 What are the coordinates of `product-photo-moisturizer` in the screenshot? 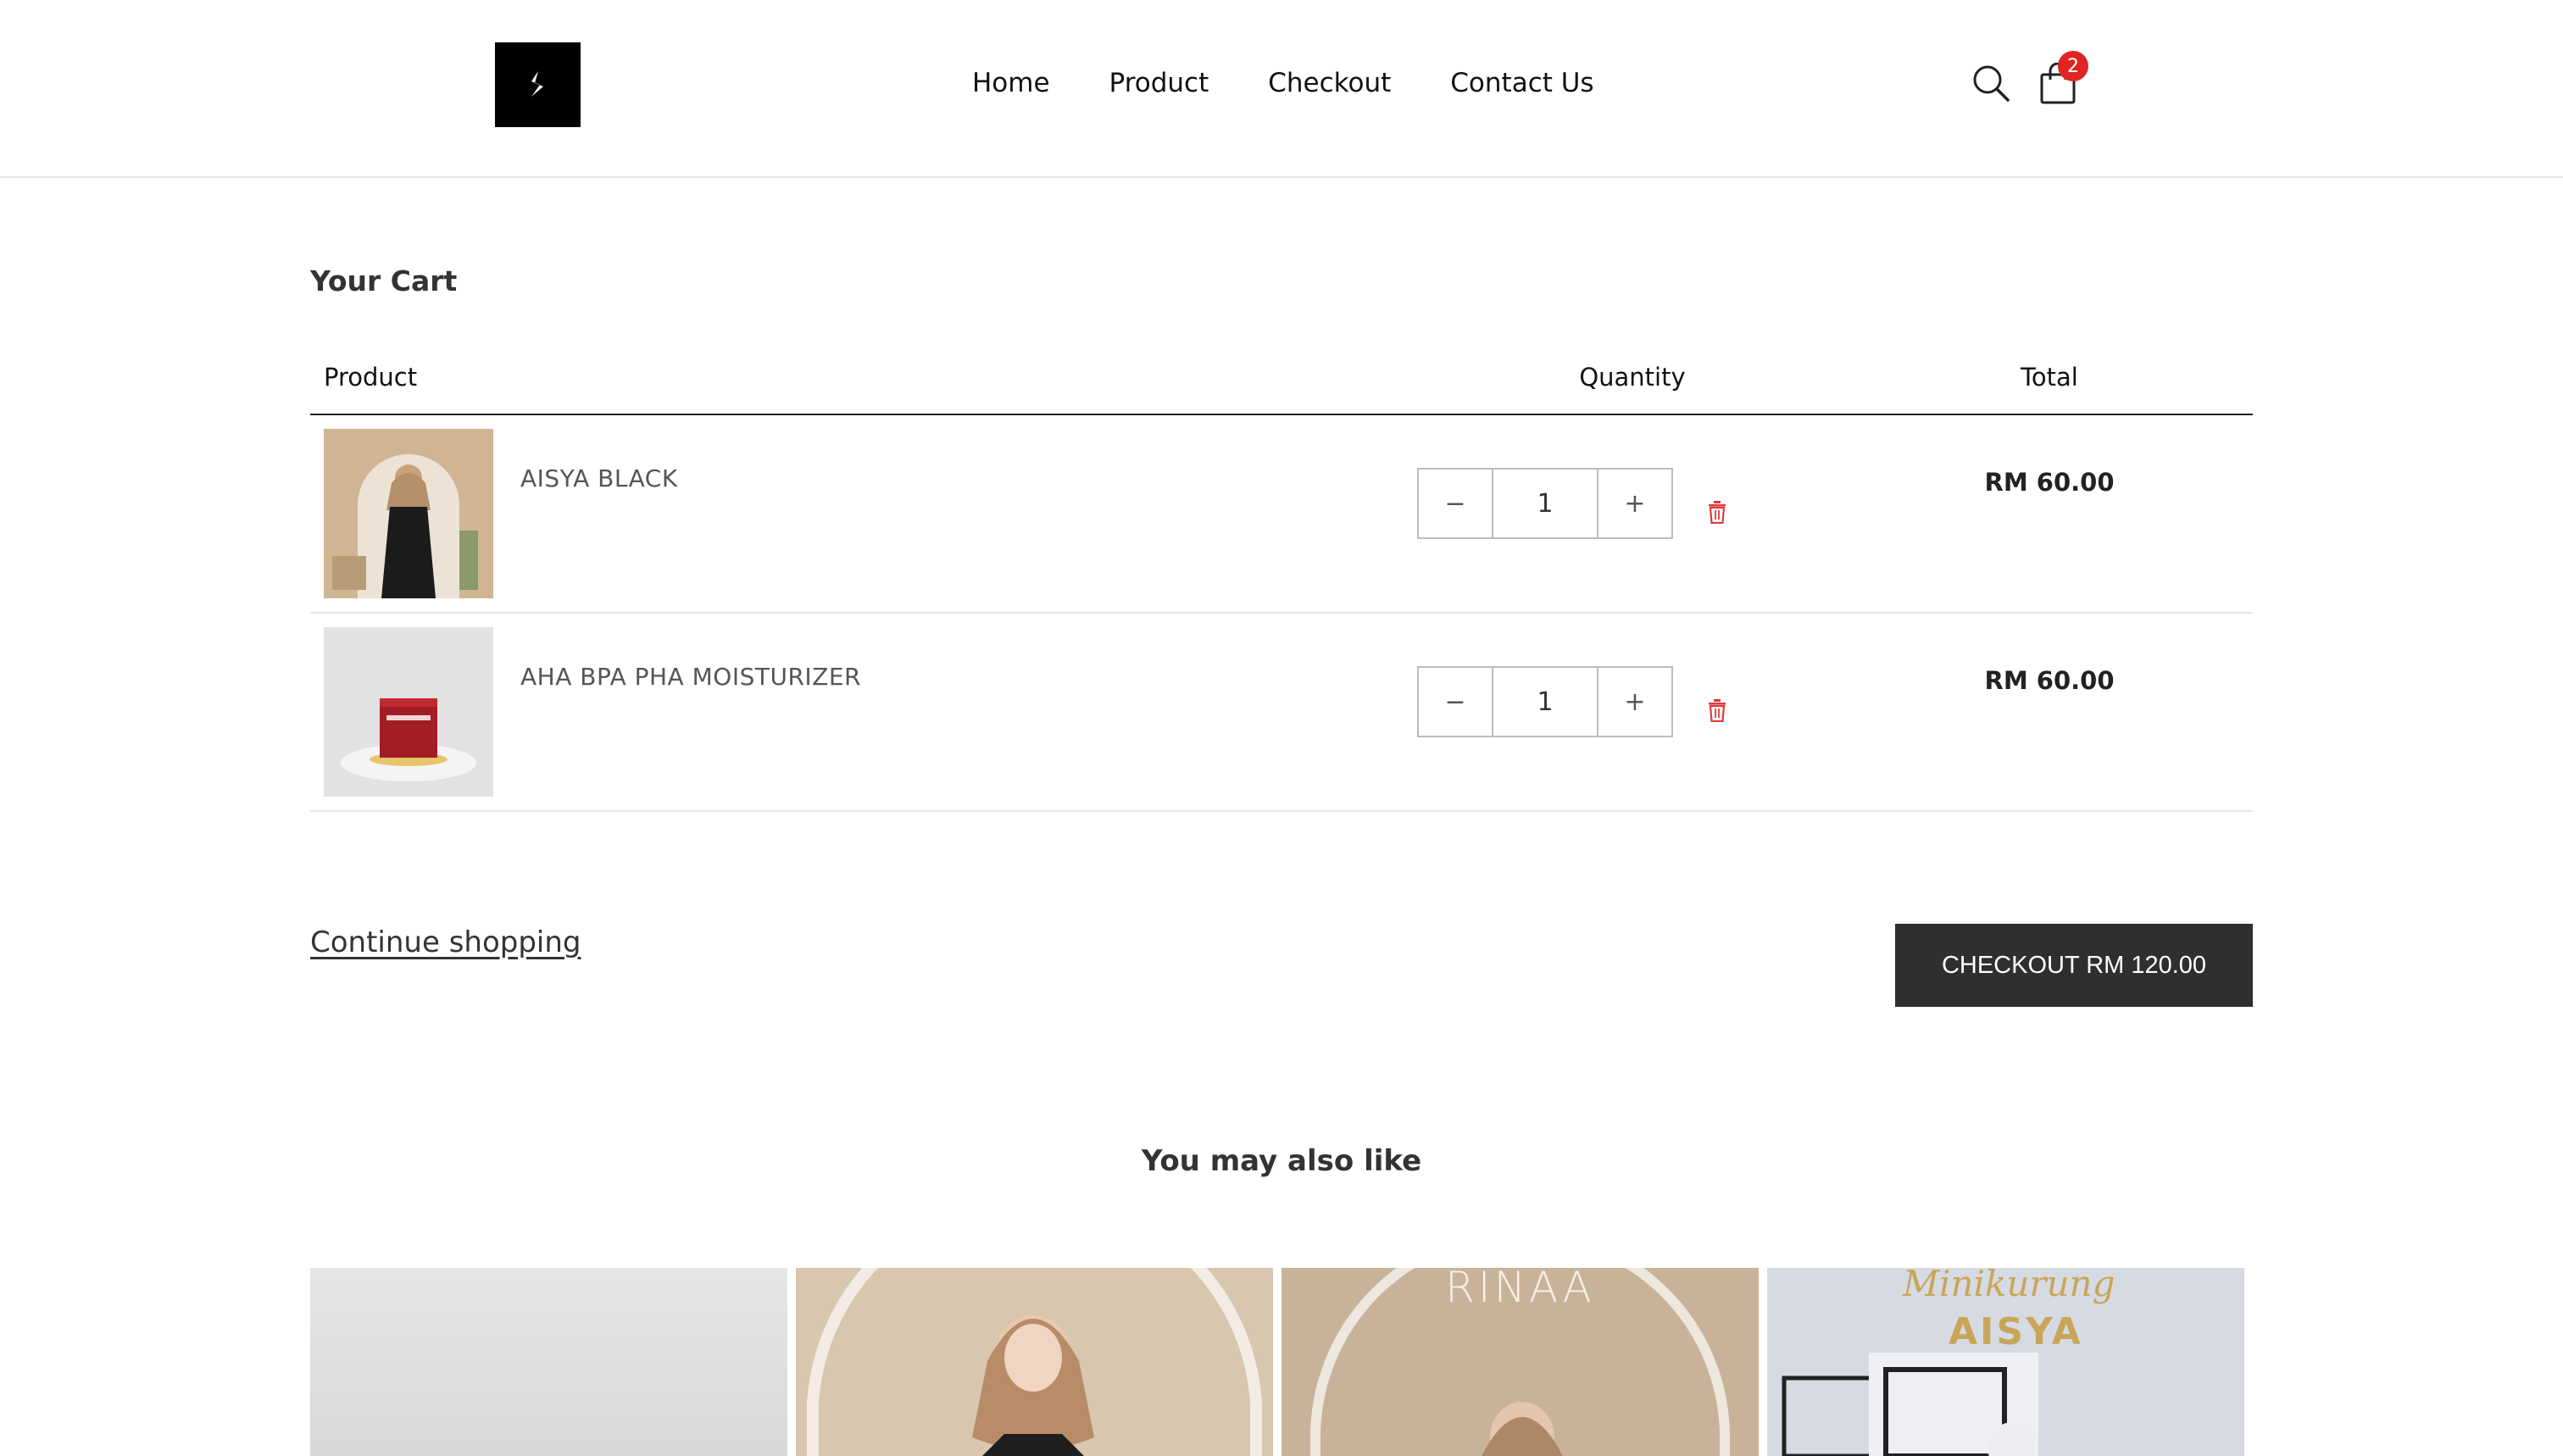 It's located at (408, 712).